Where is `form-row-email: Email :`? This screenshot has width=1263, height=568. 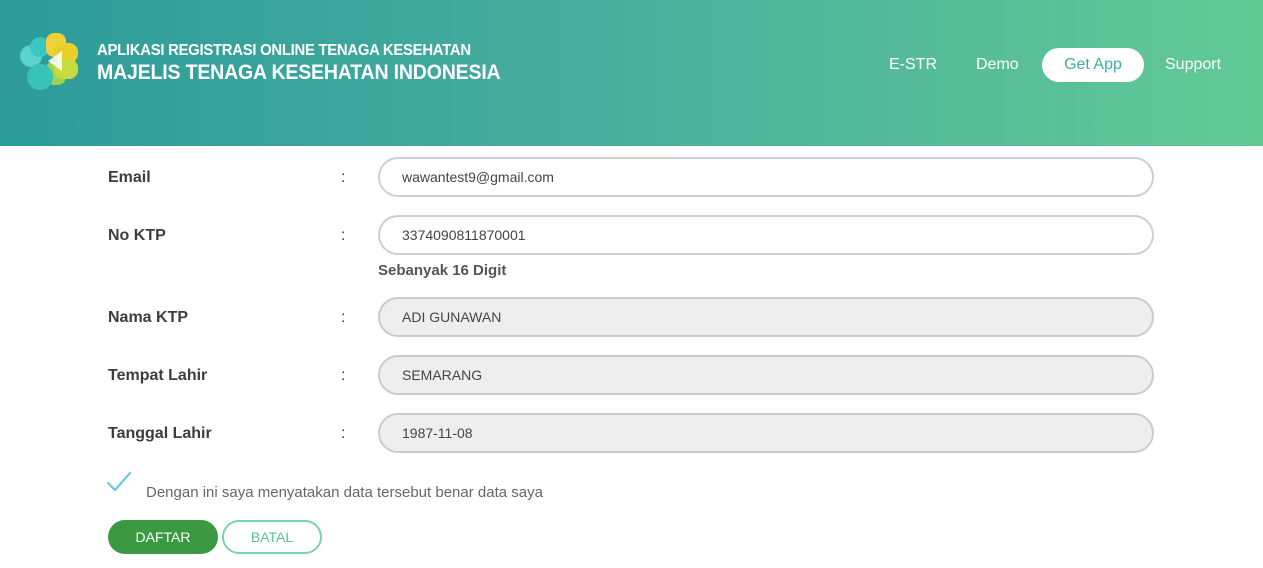 form-row-email: Email : is located at coordinates (631, 178).